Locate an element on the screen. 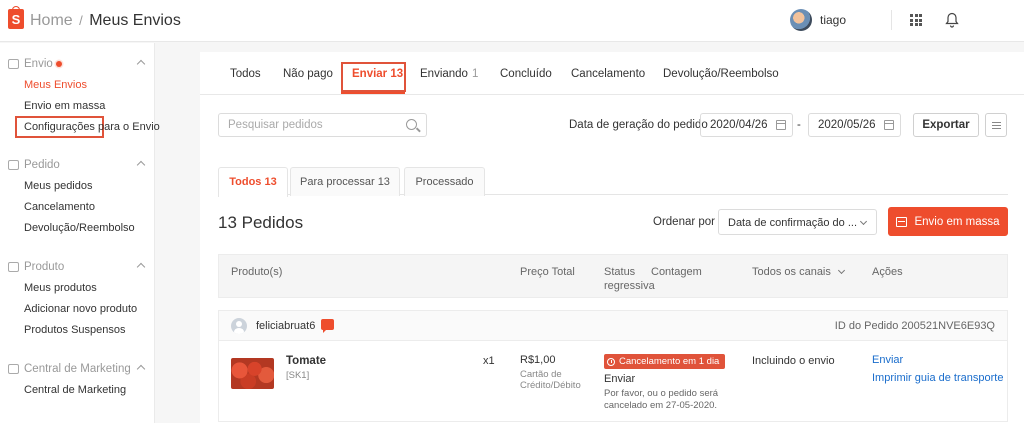 The height and width of the screenshot is (423, 1024). tab-nao-pago: Não pago is located at coordinates (308, 74).